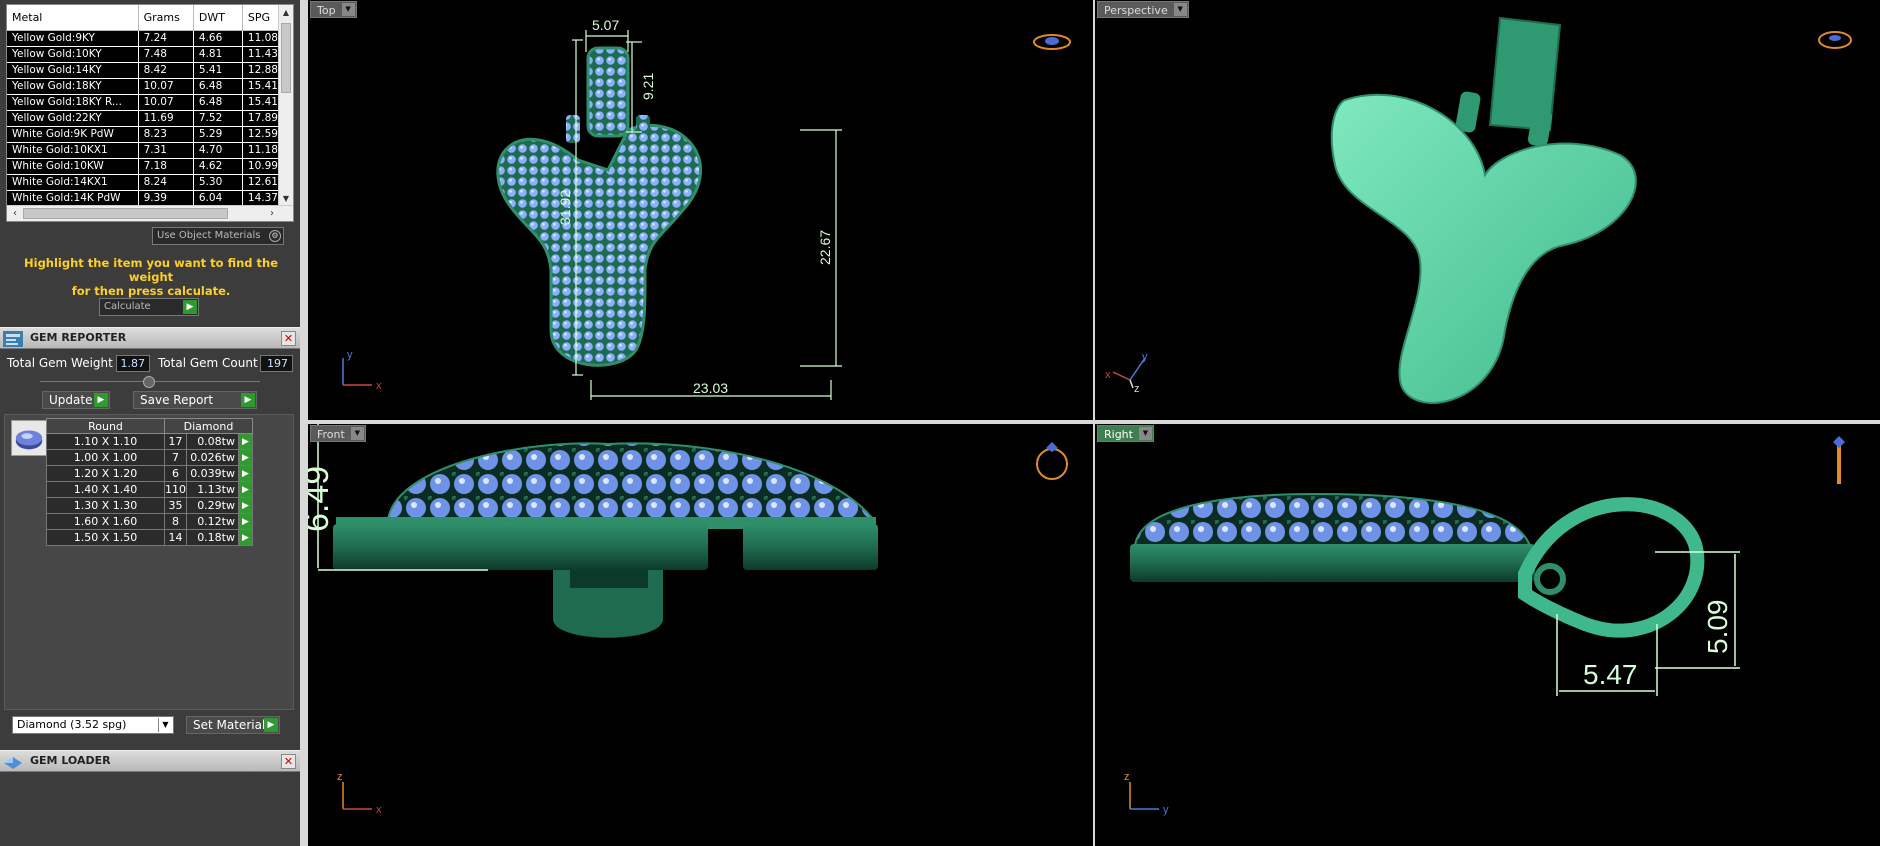 Image resolution: width=1880 pixels, height=846 pixels. I want to click on viewport-horizontal-splitter, so click(1090, 422).